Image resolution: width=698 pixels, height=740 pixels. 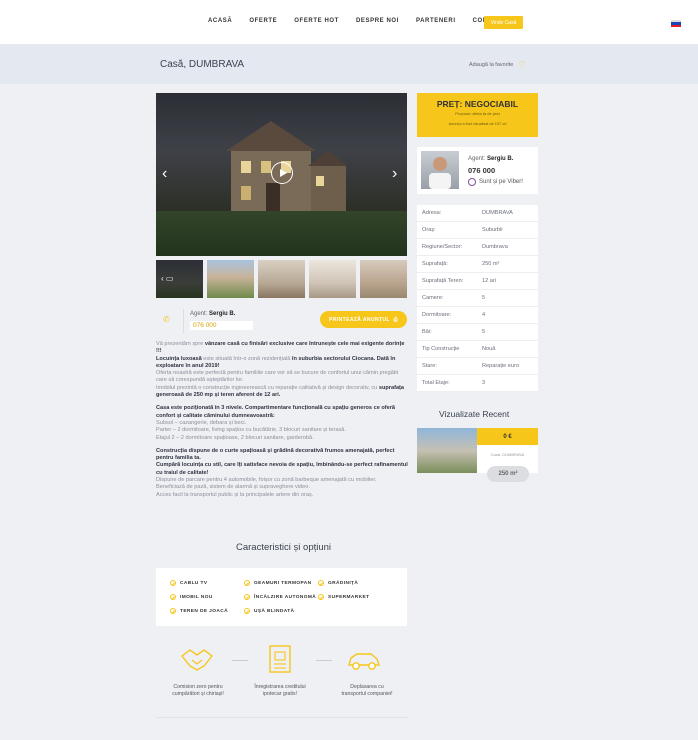 I want to click on car-icon, so click(x=364, y=661).